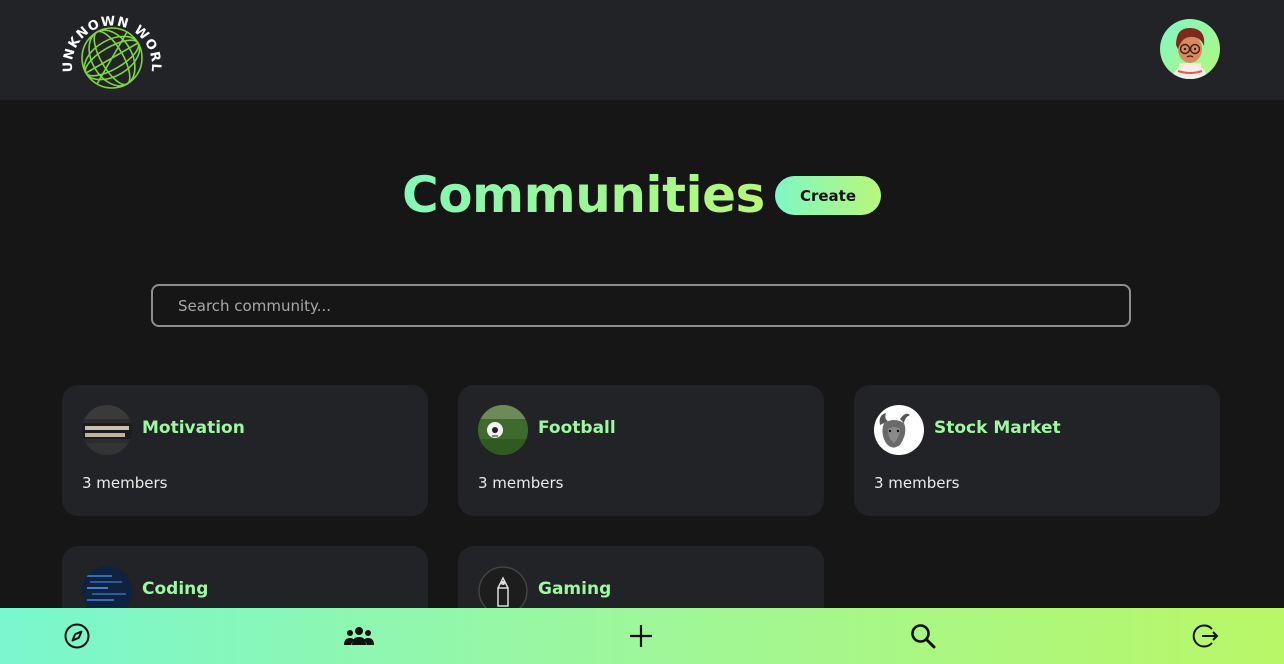 Image resolution: width=1284 pixels, height=664 pixels. What do you see at coordinates (175, 589) in the screenshot?
I see `community-name: Coding` at bounding box center [175, 589].